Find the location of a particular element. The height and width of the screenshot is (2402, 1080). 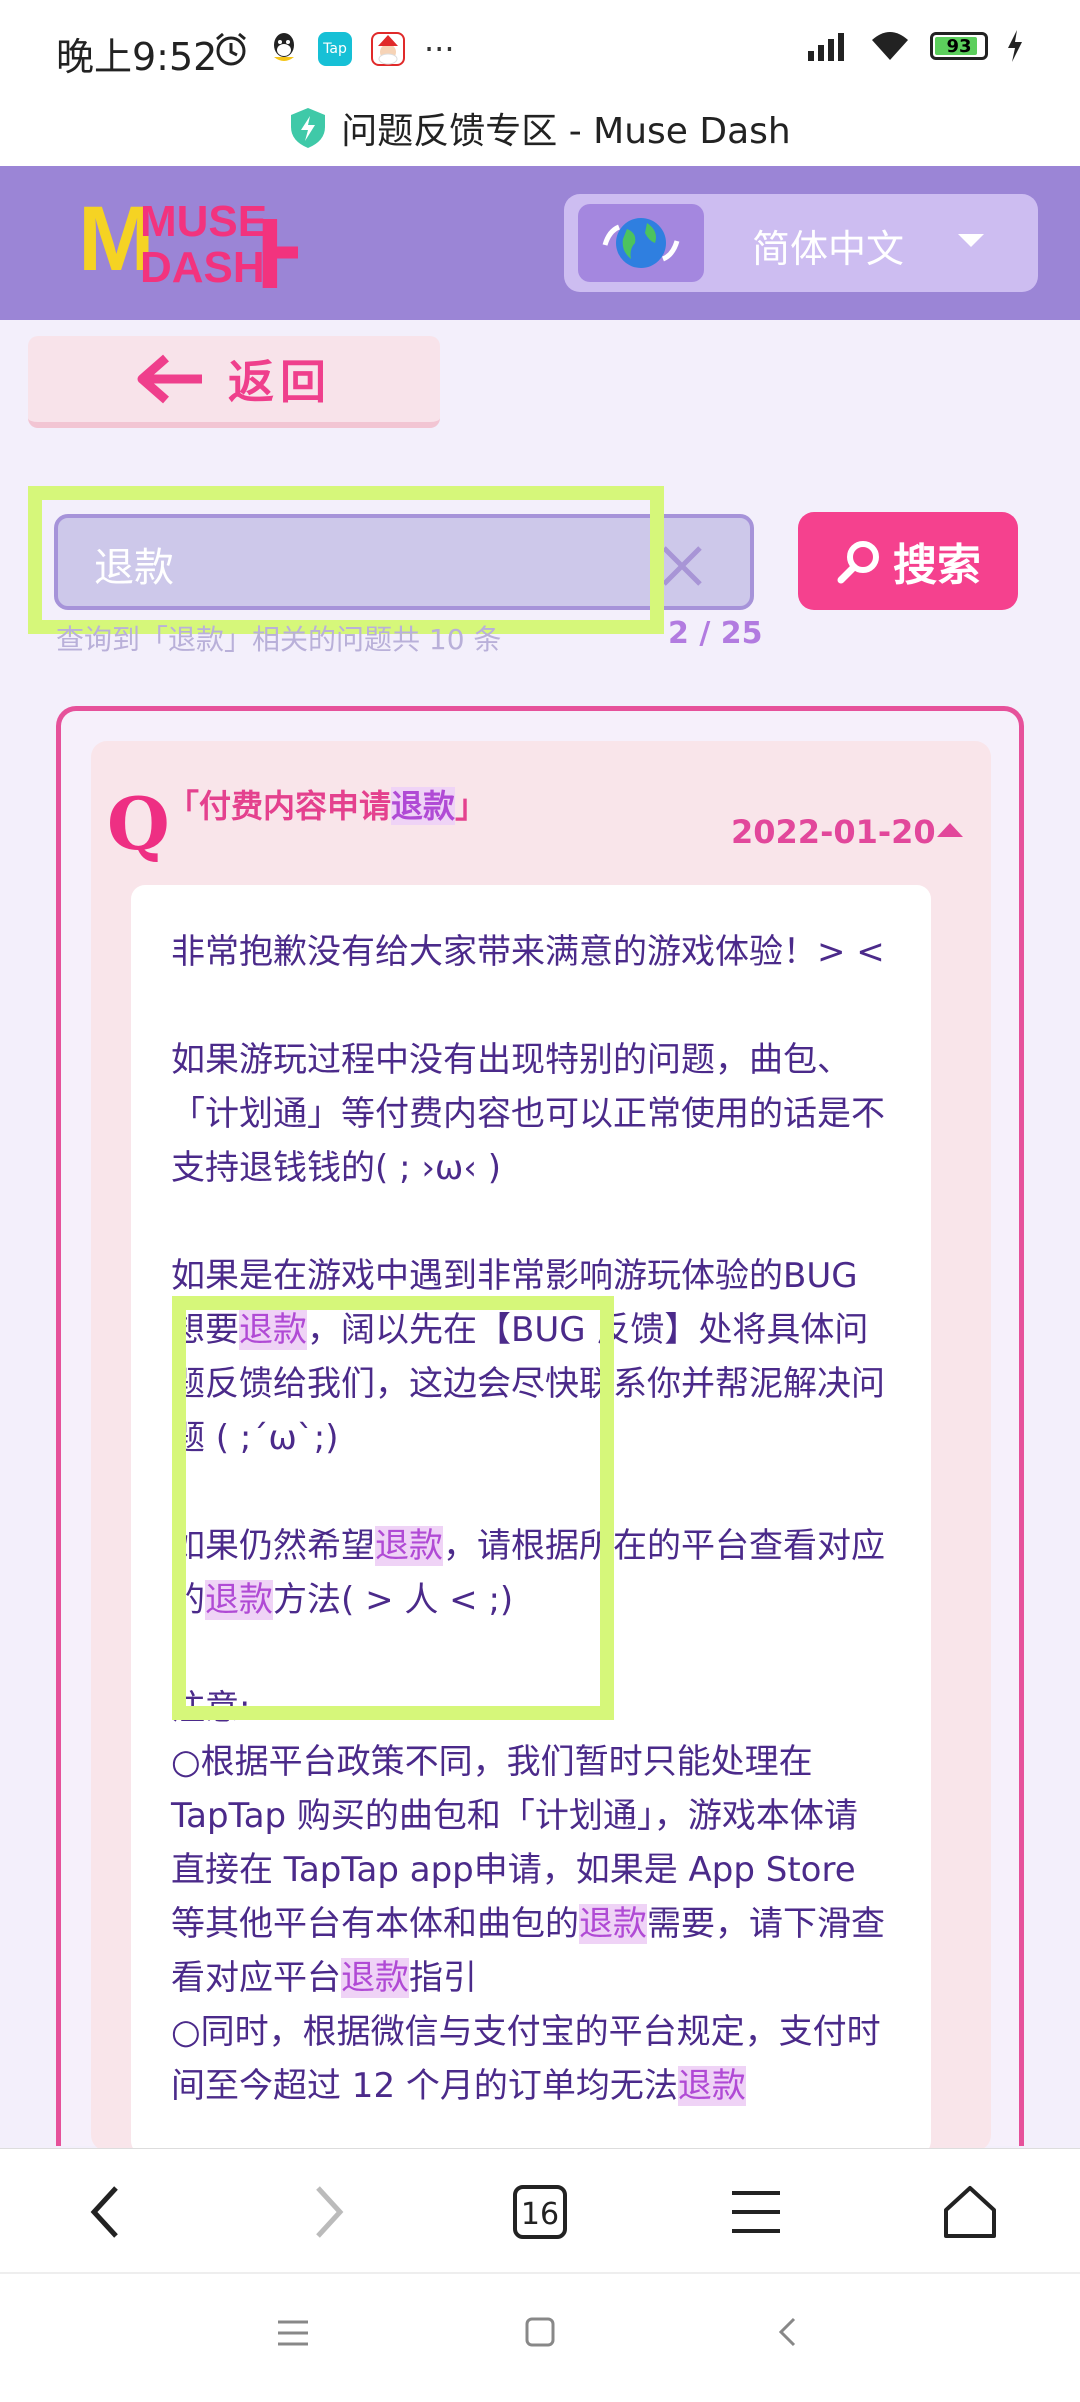

search-result-info: 查询到「退款」相关的问题共 10 条 is located at coordinates (279, 639).